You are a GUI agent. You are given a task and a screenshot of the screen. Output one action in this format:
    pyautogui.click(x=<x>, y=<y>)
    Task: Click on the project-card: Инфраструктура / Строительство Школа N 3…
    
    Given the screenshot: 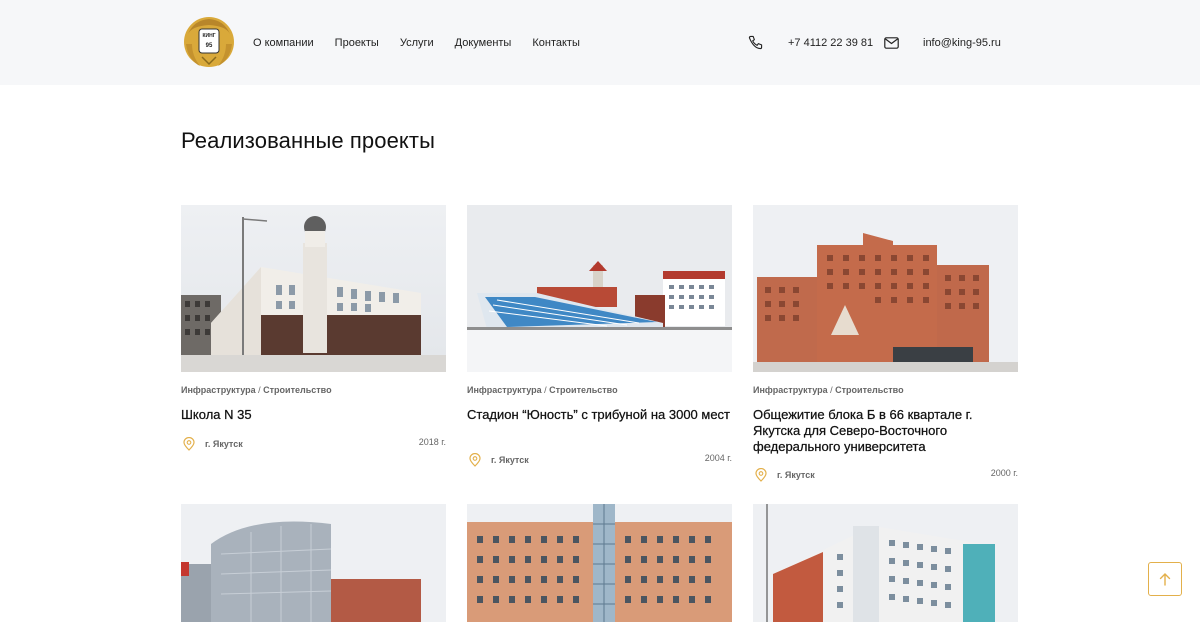 What is the action you would take?
    pyautogui.click(x=313, y=335)
    